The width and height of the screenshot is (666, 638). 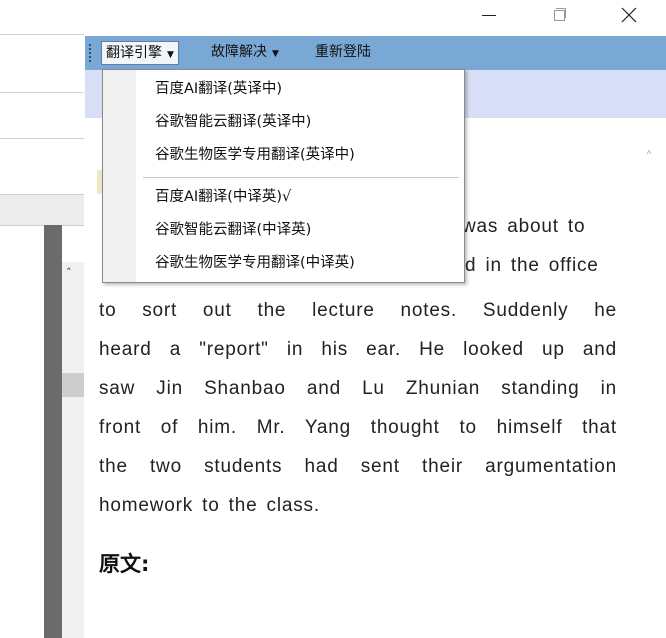 I want to click on menu-item-google-cloud-en-zh: 谷歌智能云翻译(英译中), so click(x=233, y=122).